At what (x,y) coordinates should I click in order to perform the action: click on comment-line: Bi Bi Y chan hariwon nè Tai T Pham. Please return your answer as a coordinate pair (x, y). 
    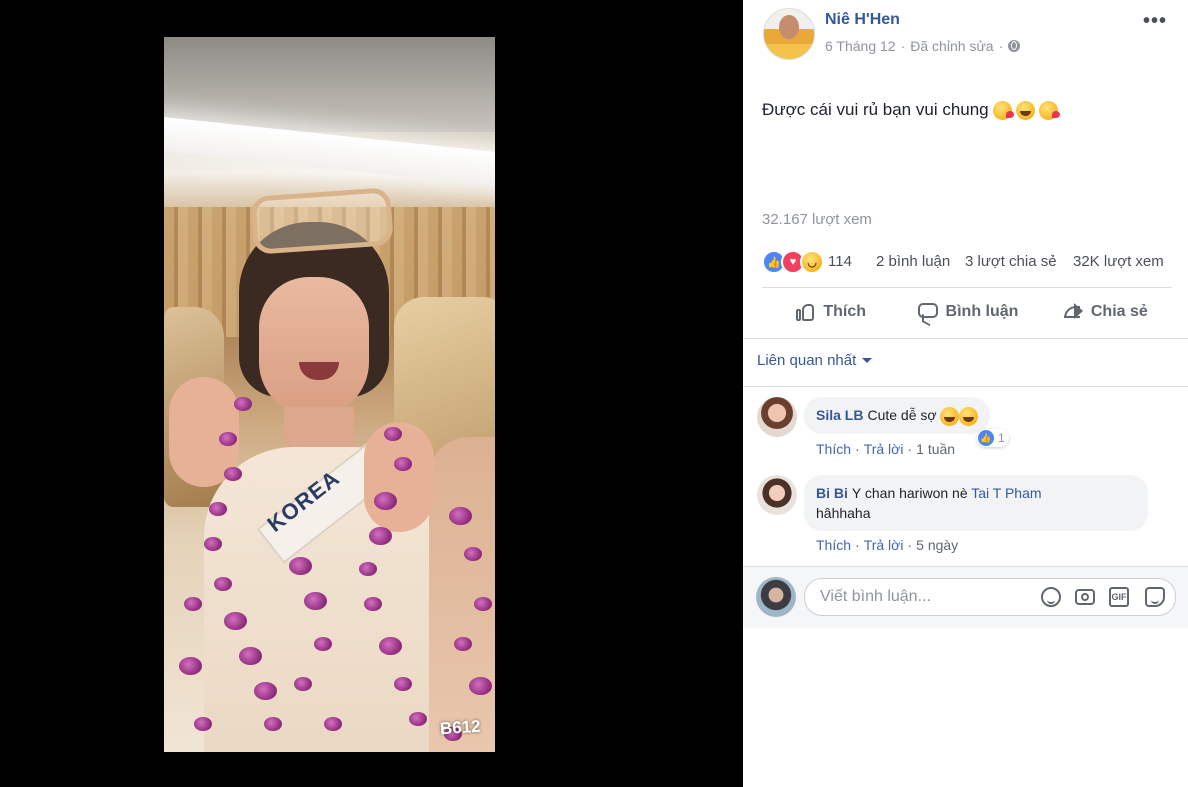
    Looking at the image, I should click on (976, 493).